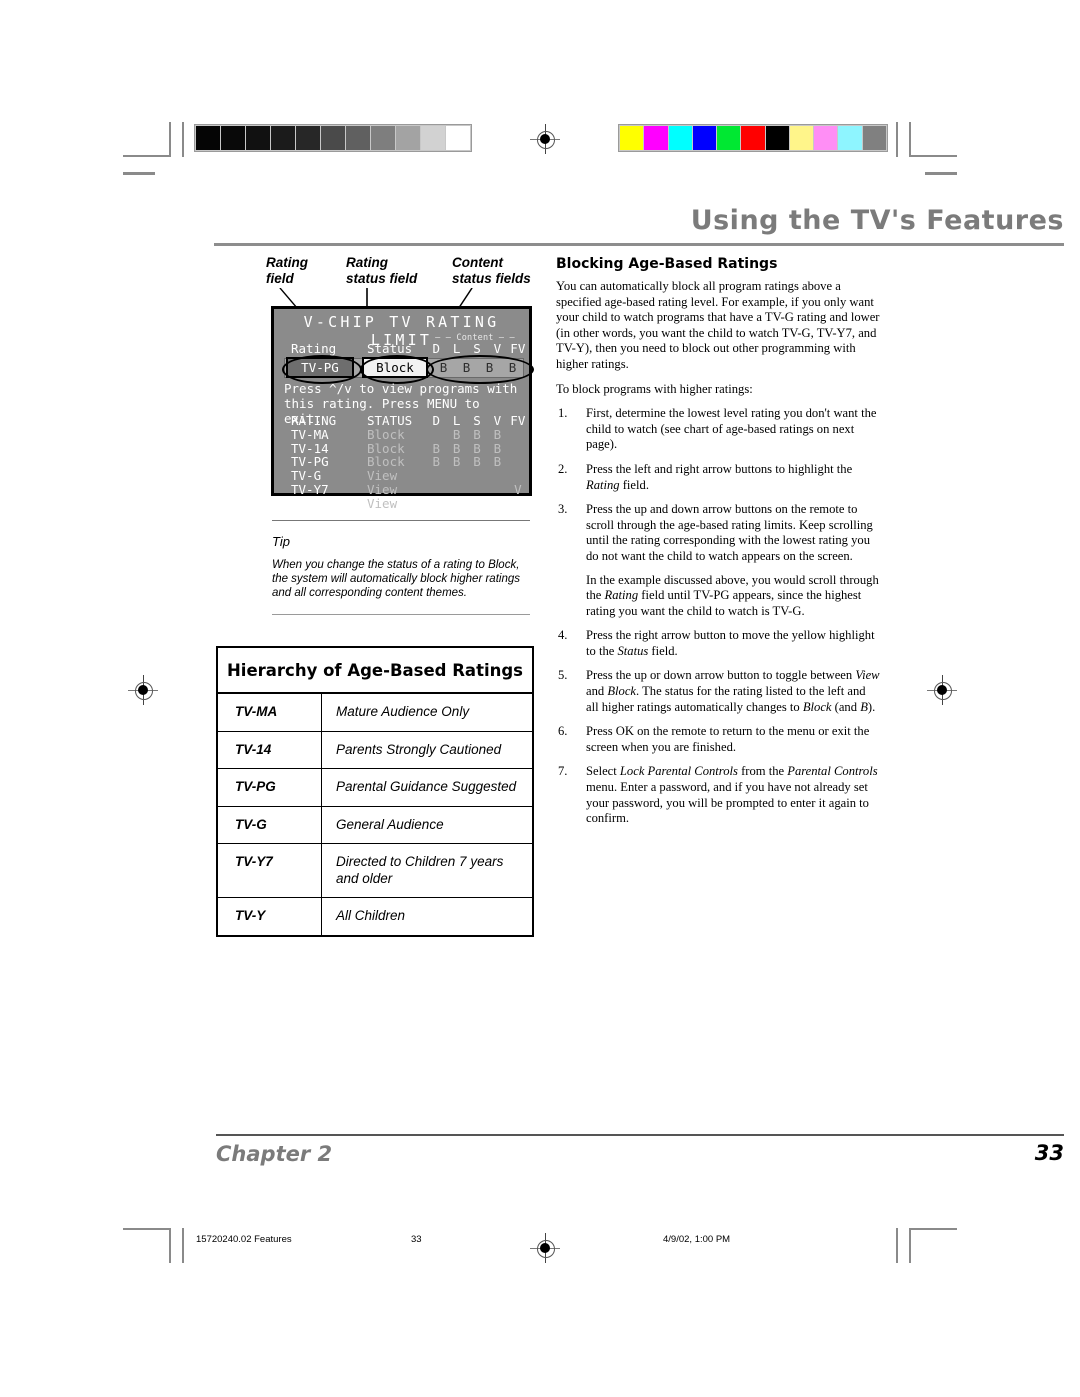 The height and width of the screenshot is (1397, 1080). I want to click on emphasis: Status, so click(633, 650).